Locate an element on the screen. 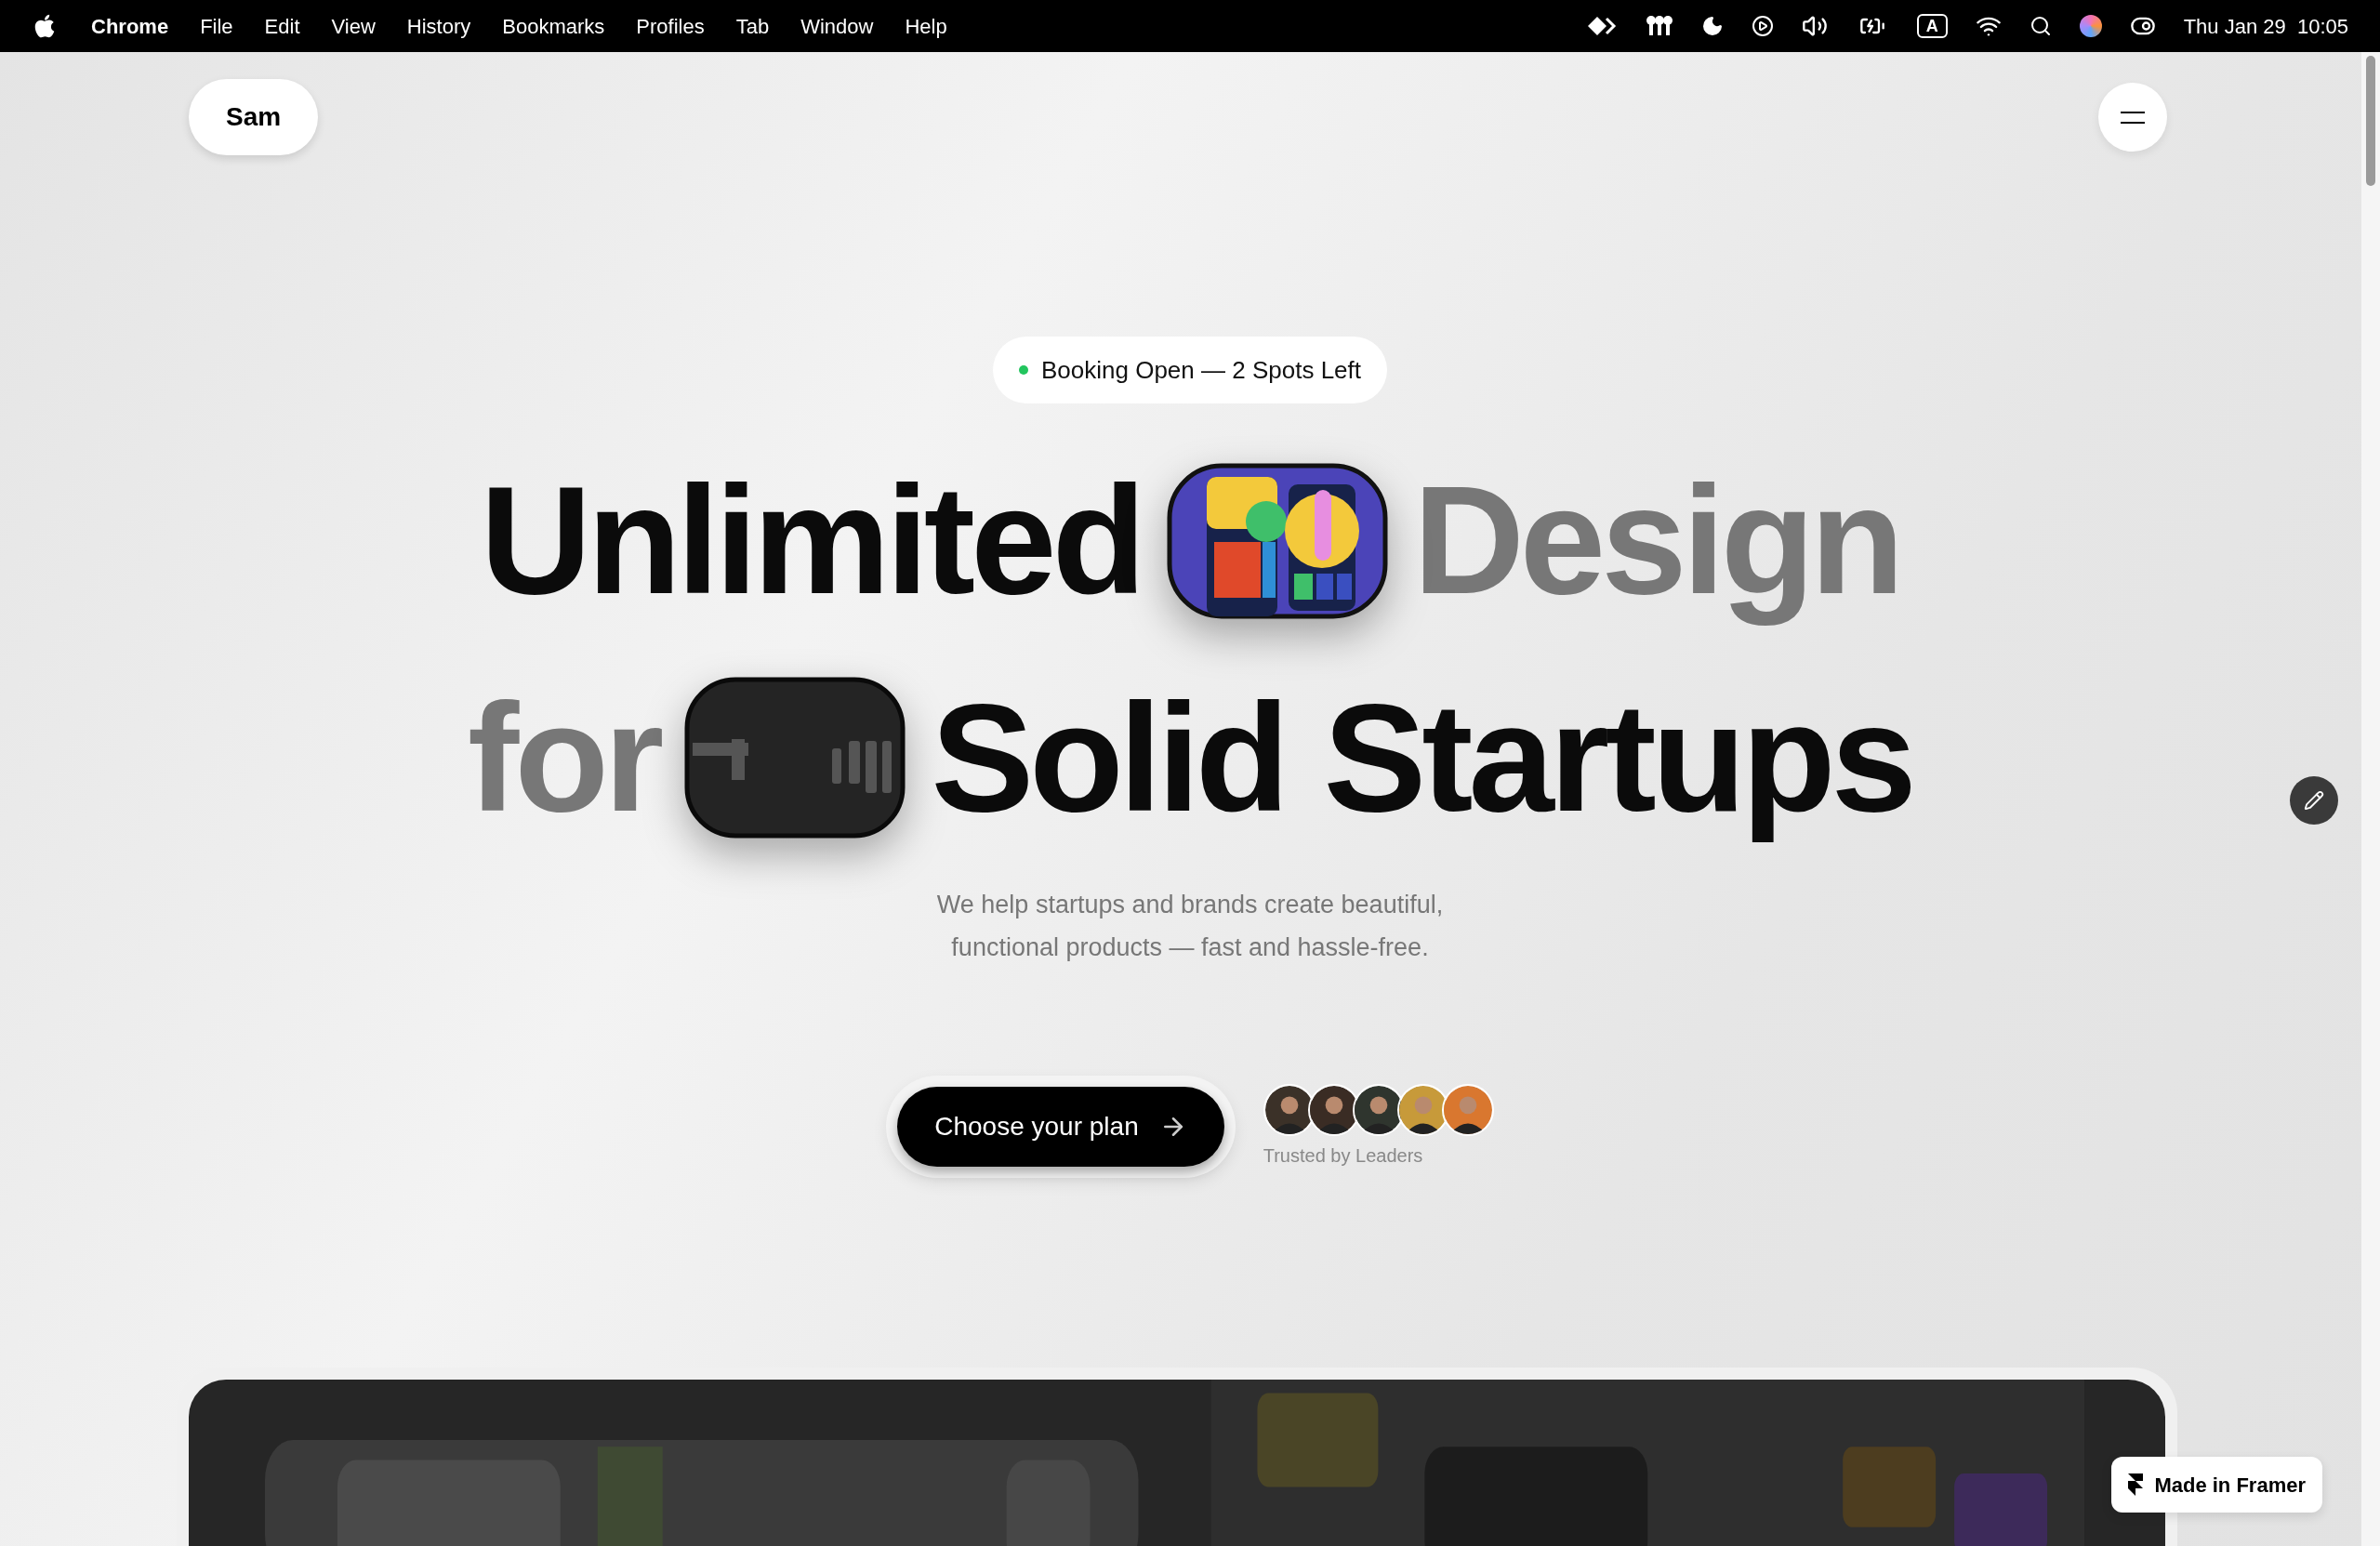  choose-plan-button: Choose your plan is located at coordinates (1060, 1127).